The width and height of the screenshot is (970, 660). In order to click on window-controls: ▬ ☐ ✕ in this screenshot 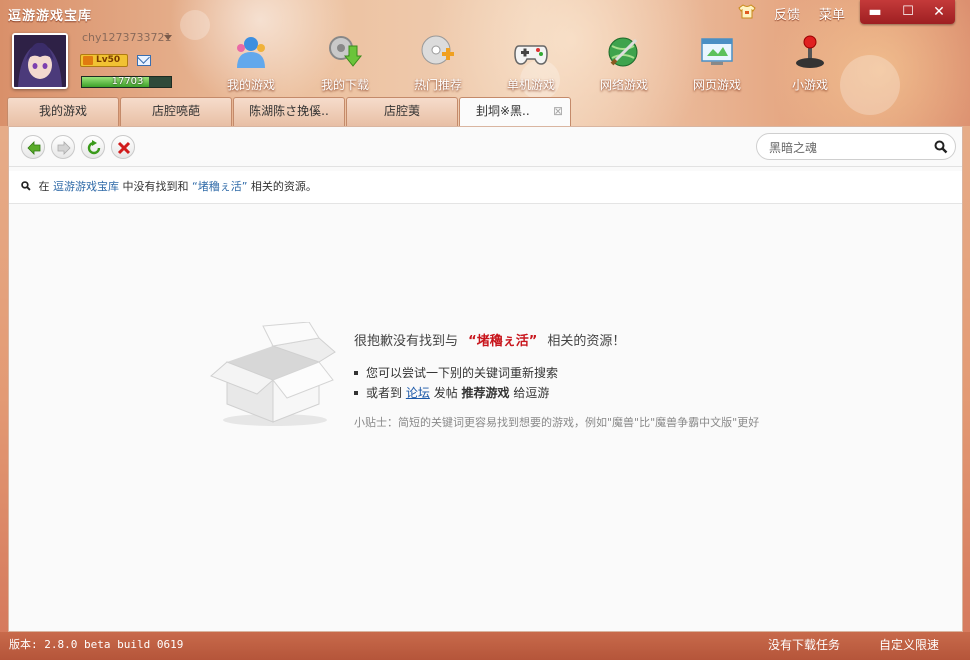, I will do `click(907, 12)`.